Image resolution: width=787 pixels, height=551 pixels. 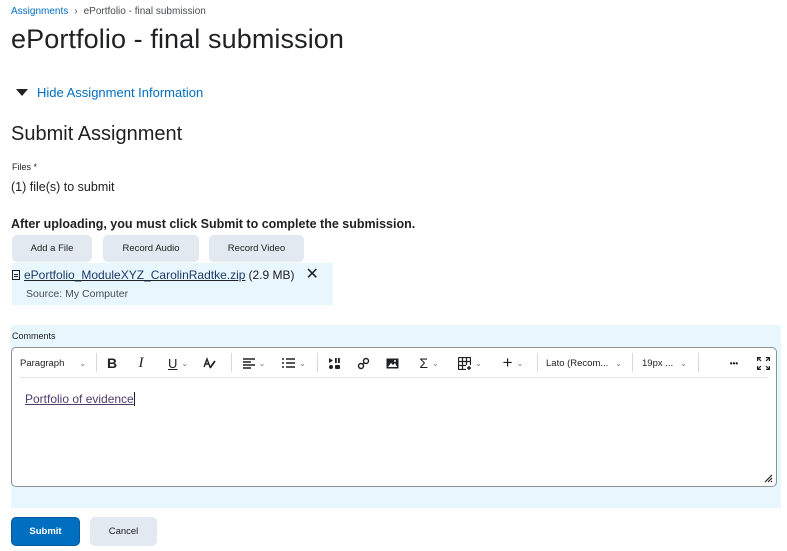 What do you see at coordinates (77, 294) in the screenshot?
I see `file-source: Source: My Computer` at bounding box center [77, 294].